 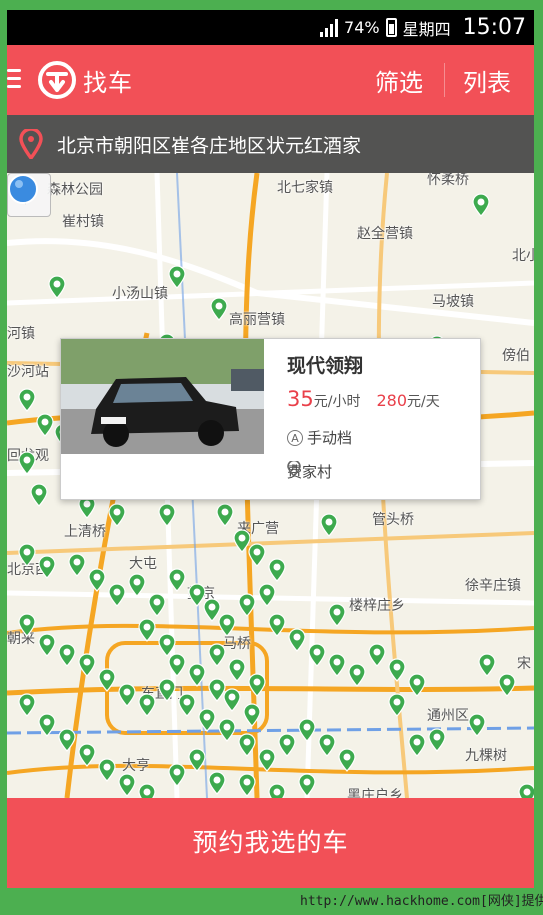 I want to click on appbar-divider, so click(x=444, y=80).